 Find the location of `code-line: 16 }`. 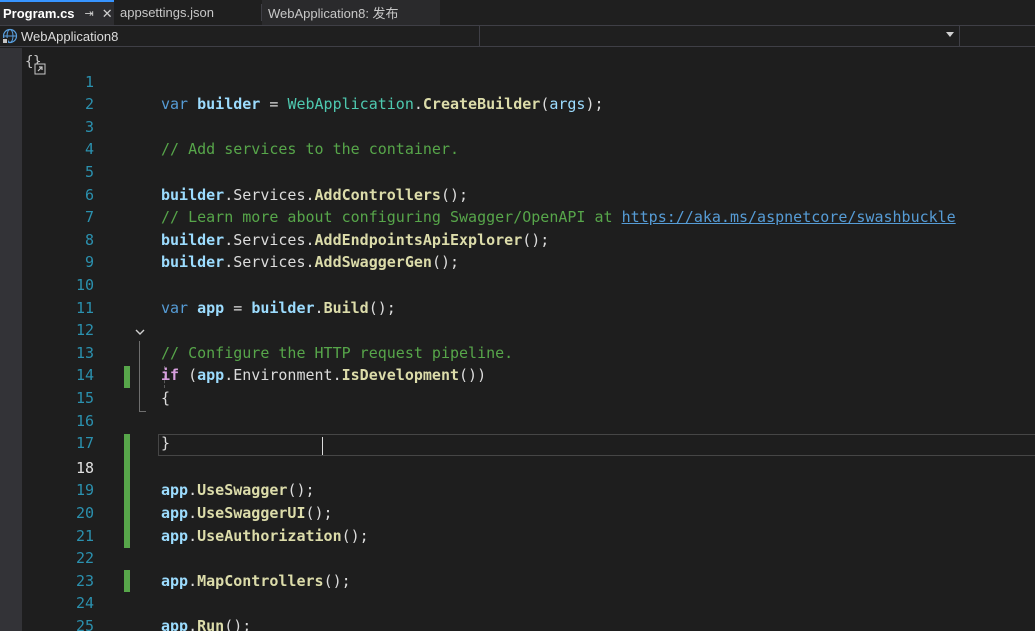

code-line: 16 } is located at coordinates (517, 420).